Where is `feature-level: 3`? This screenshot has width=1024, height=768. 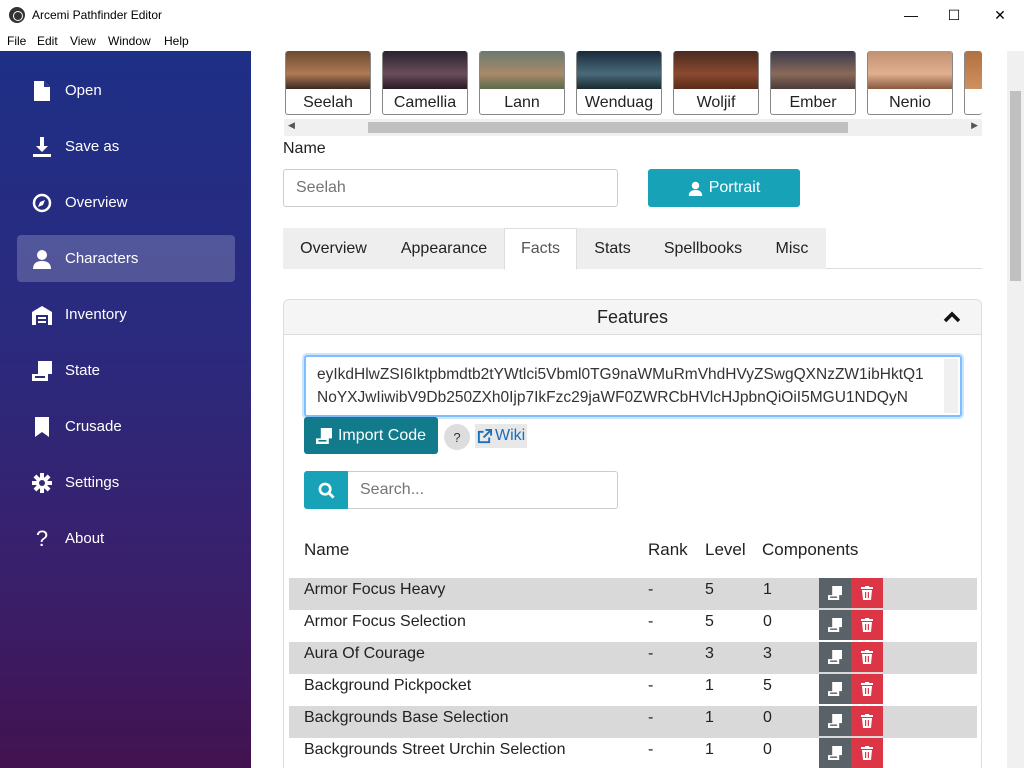
feature-level: 3 is located at coordinates (709, 653).